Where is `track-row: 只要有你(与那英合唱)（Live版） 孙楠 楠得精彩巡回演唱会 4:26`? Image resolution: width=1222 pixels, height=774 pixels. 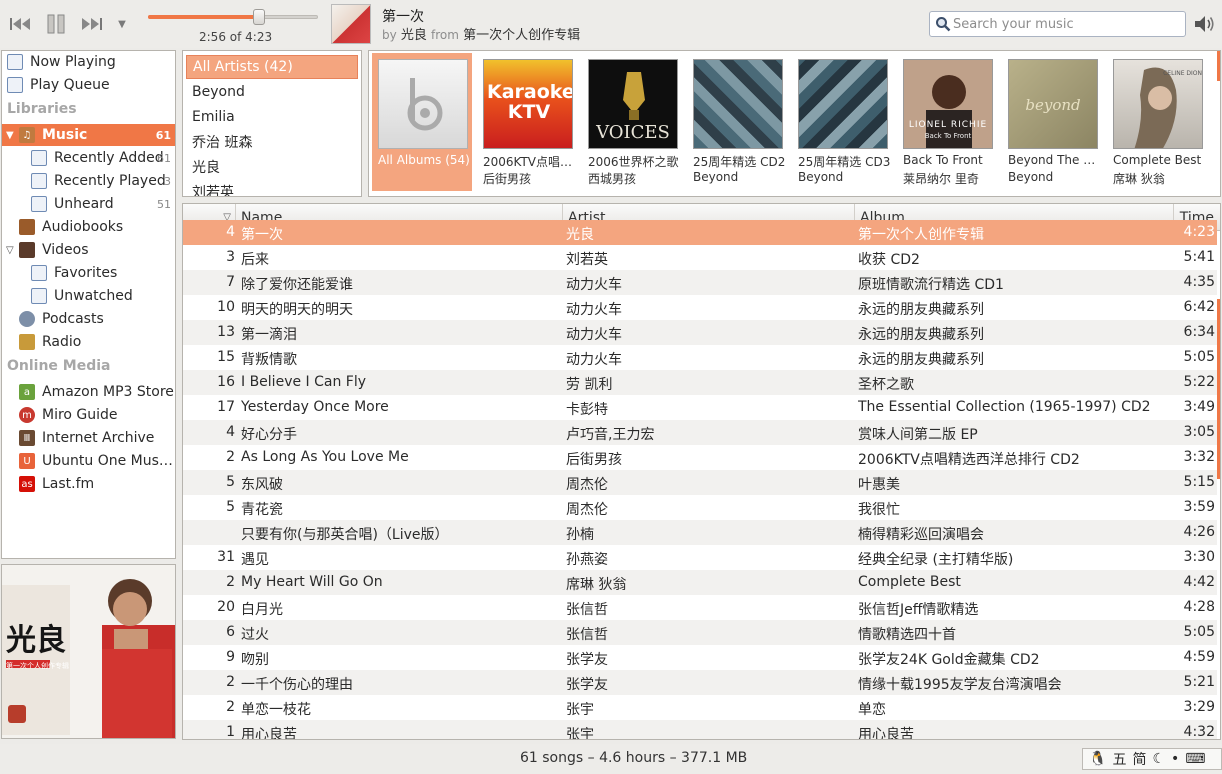 track-row: 只要有你(与那英合唱)（Live版） 孙楠 楠得精彩巡回演唱会 4:26 is located at coordinates (700, 532).